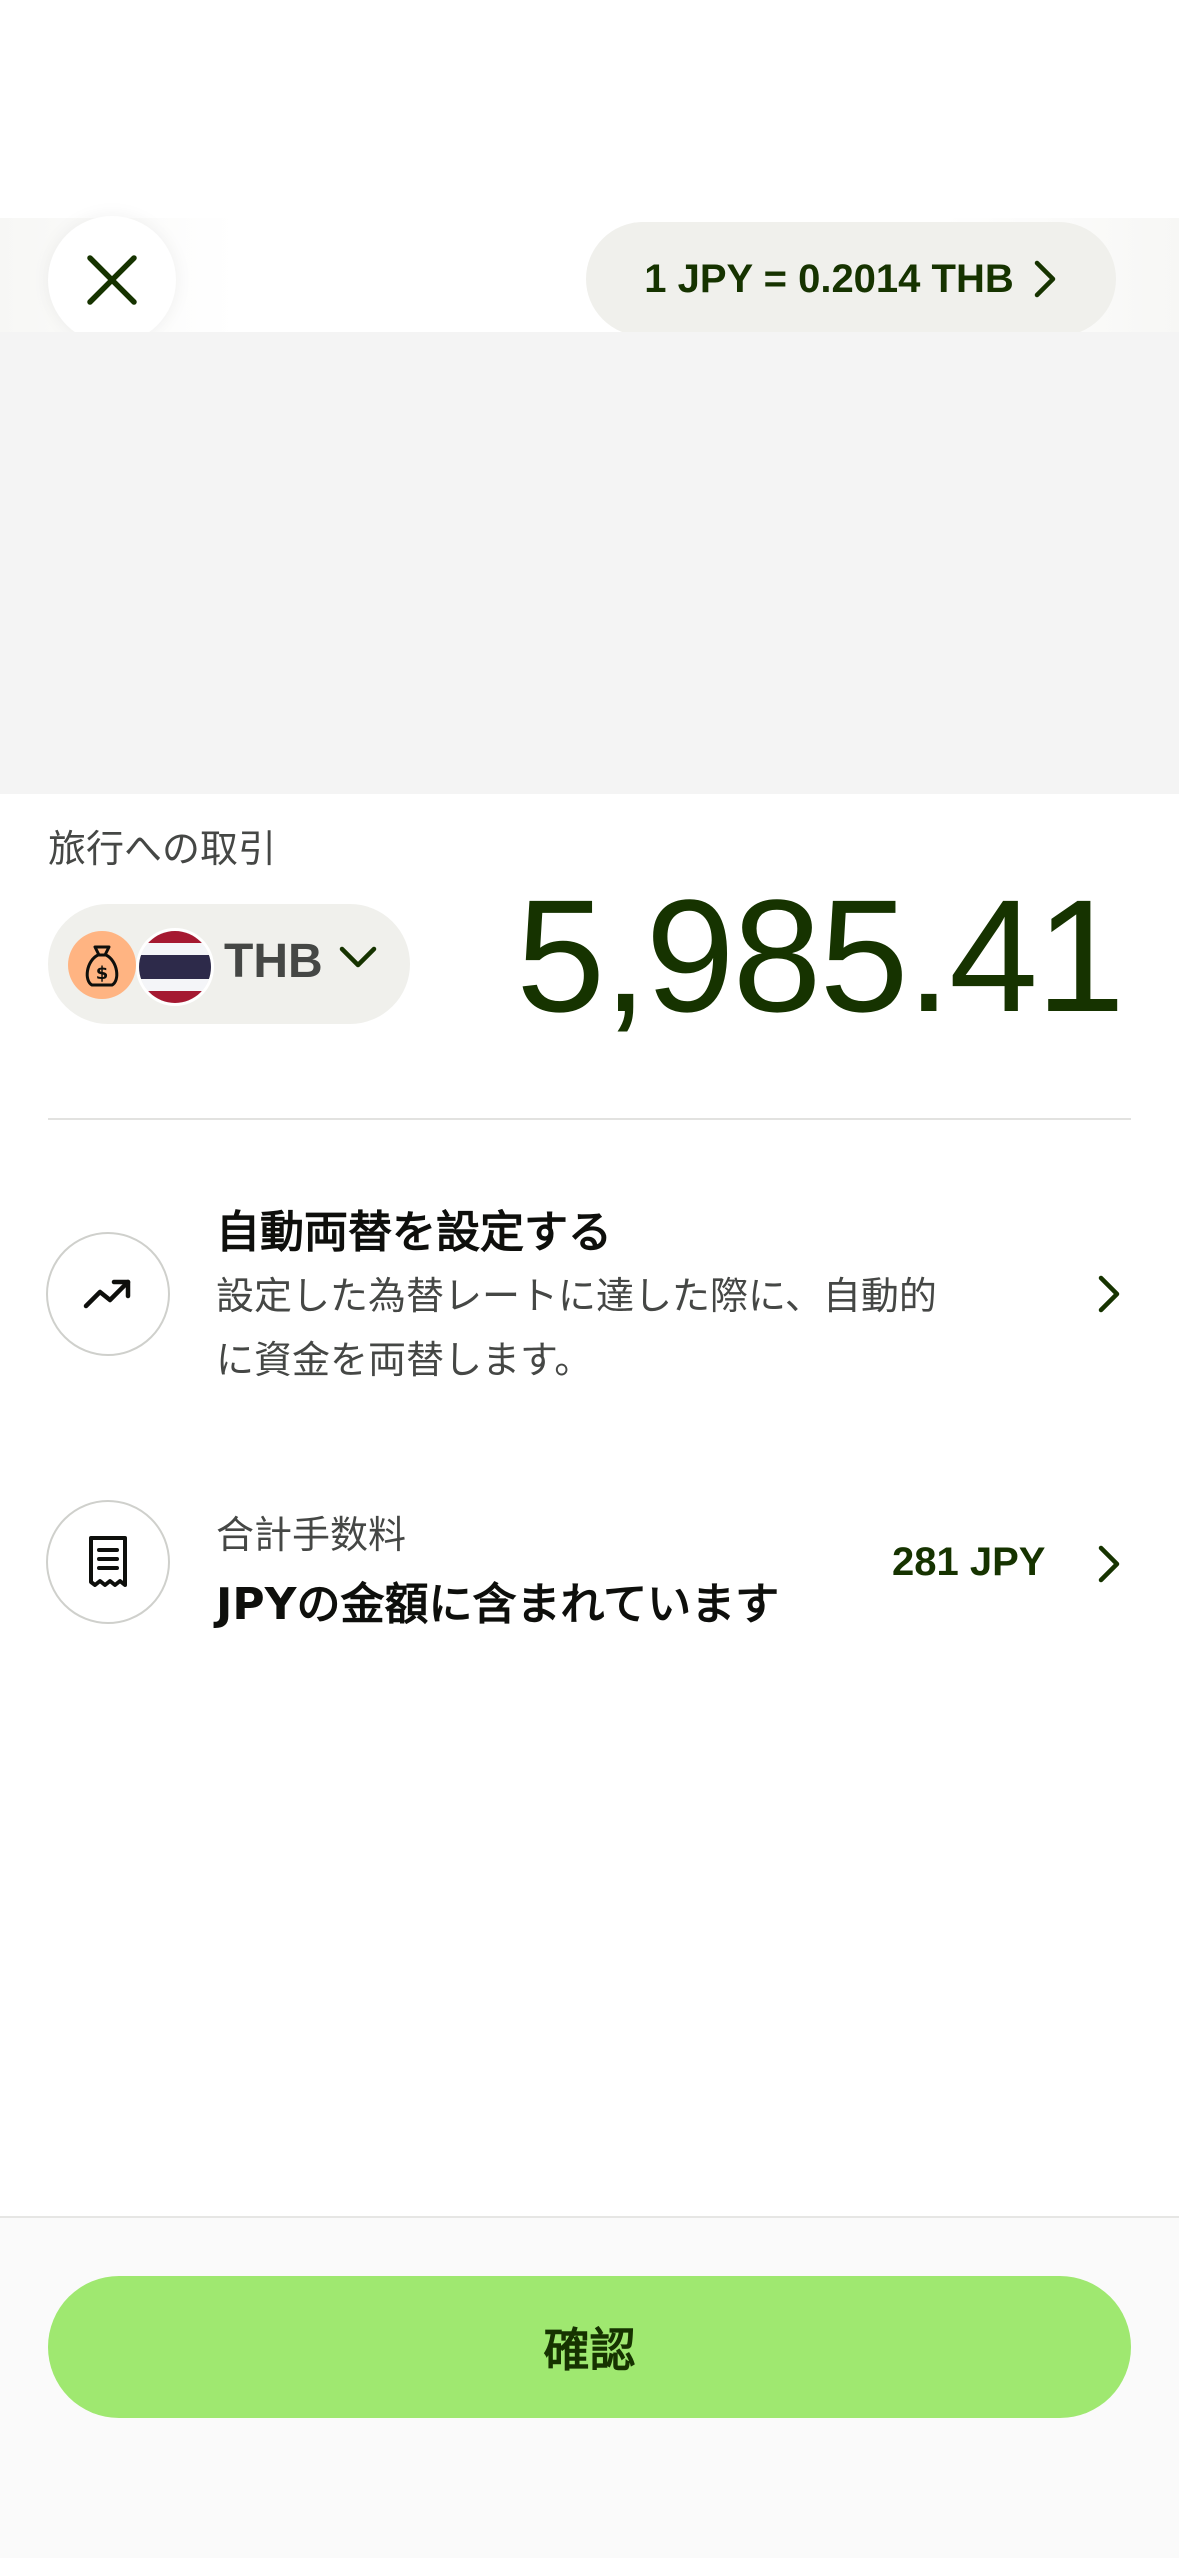 The height and width of the screenshot is (2558, 1179). Describe the element at coordinates (311, 1535) in the screenshot. I see `fees-label: 合計手数料` at that location.